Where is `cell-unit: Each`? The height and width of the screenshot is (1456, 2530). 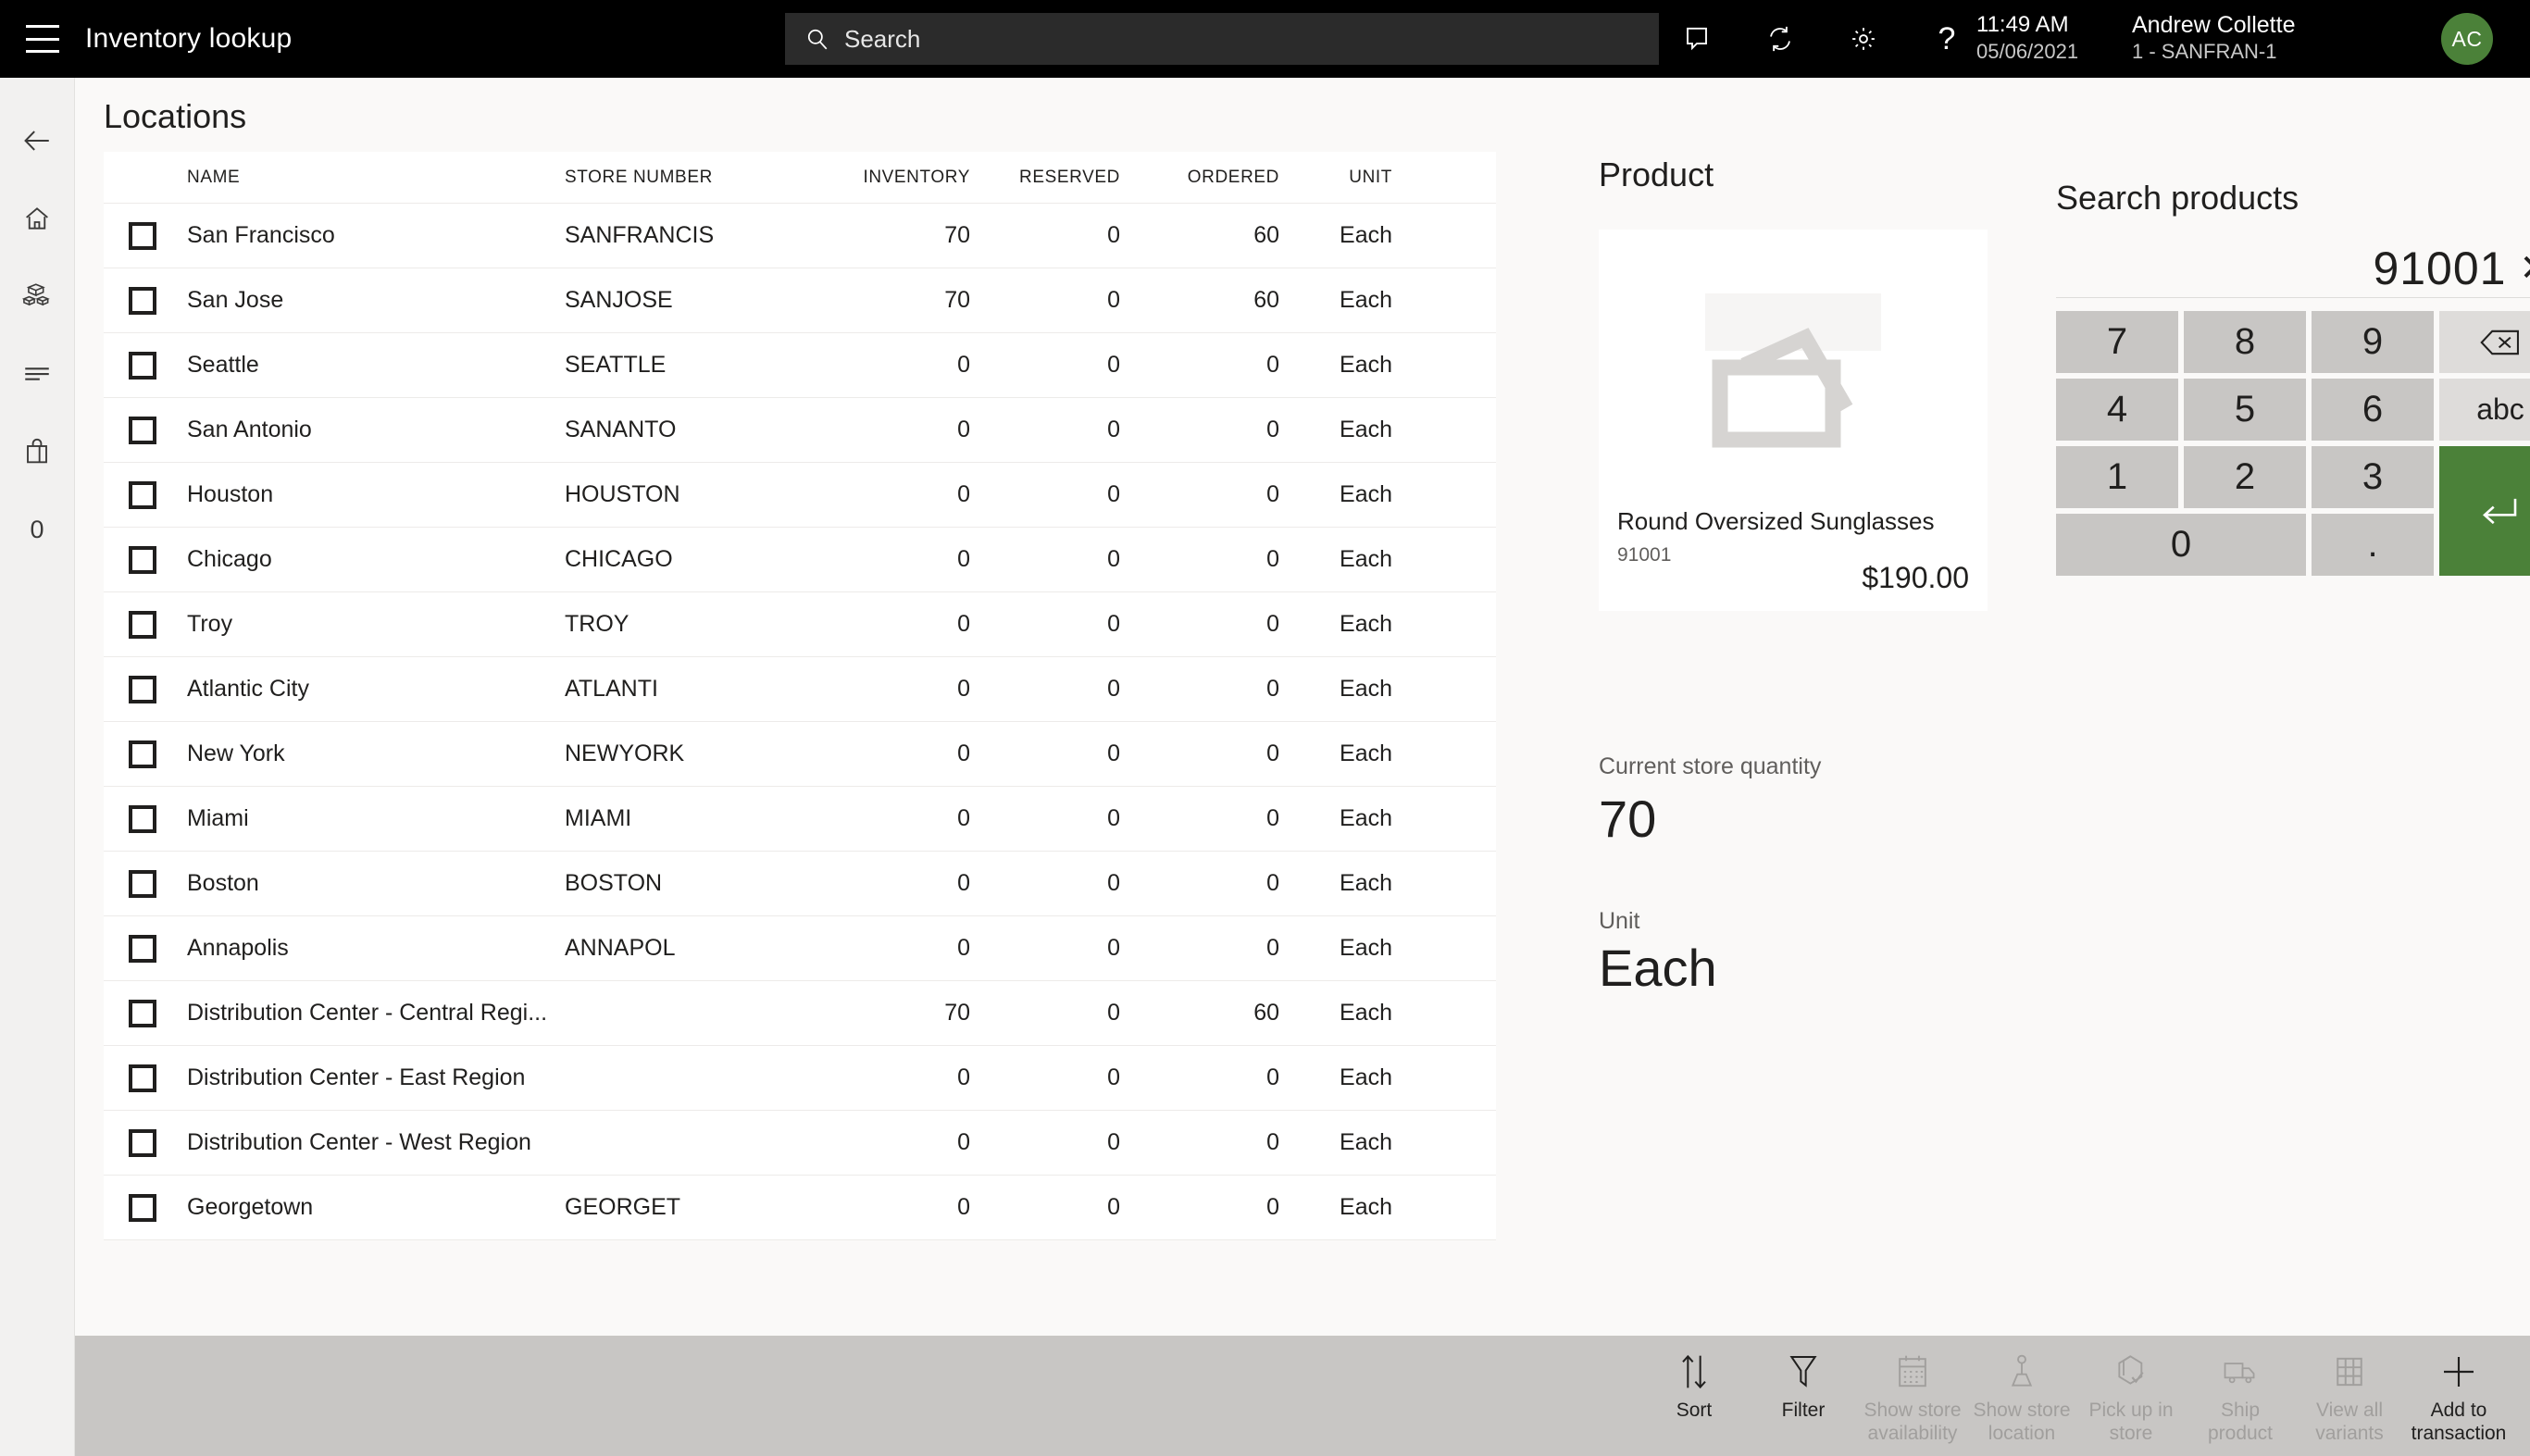 cell-unit: Each is located at coordinates (1366, 1077).